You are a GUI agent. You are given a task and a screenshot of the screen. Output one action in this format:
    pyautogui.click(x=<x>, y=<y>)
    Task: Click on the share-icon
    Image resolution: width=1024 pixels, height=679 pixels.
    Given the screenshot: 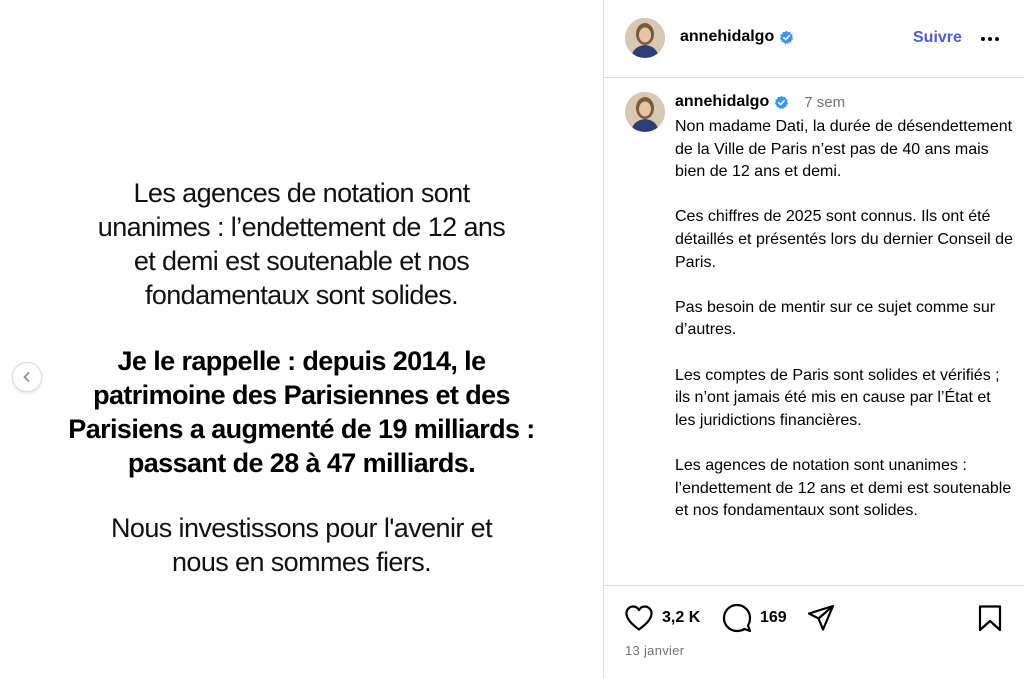 What is the action you would take?
    pyautogui.click(x=821, y=617)
    